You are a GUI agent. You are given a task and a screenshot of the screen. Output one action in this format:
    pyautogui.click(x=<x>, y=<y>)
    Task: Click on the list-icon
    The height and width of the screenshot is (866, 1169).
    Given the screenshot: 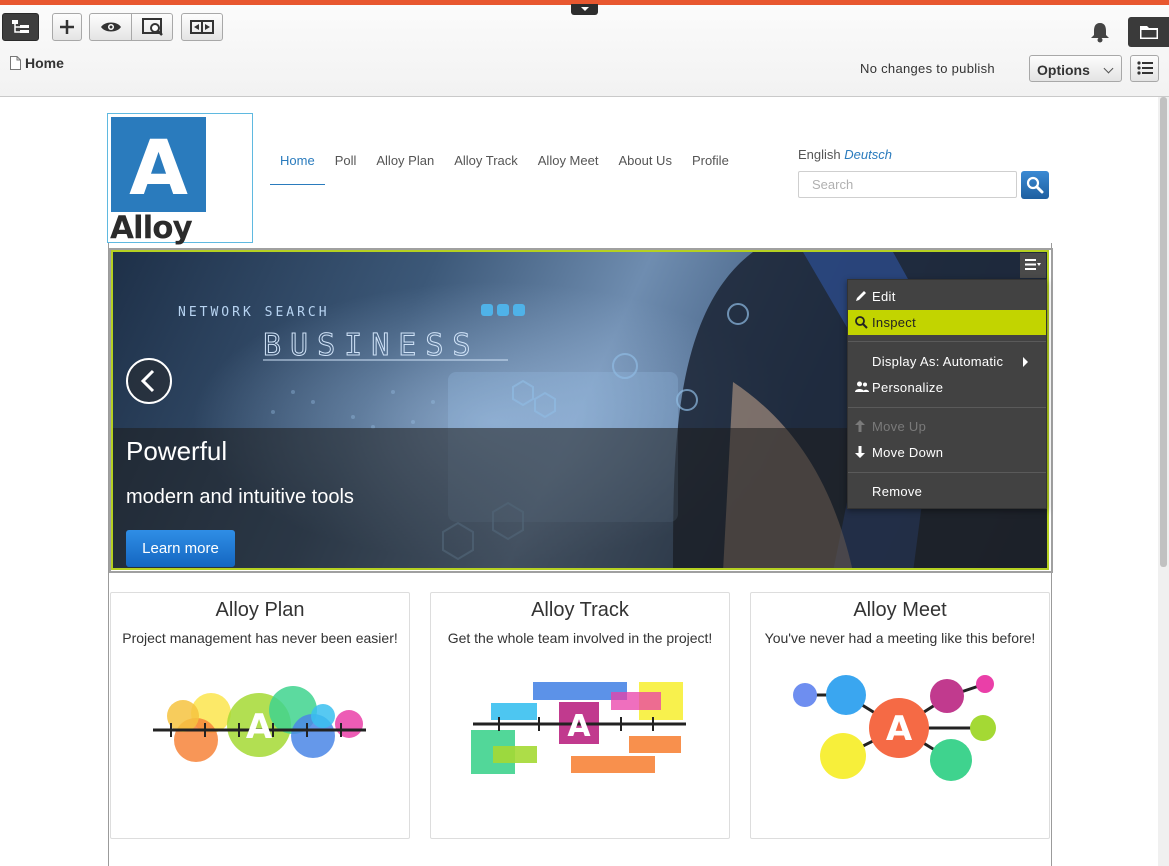 What is the action you would take?
    pyautogui.click(x=1145, y=68)
    